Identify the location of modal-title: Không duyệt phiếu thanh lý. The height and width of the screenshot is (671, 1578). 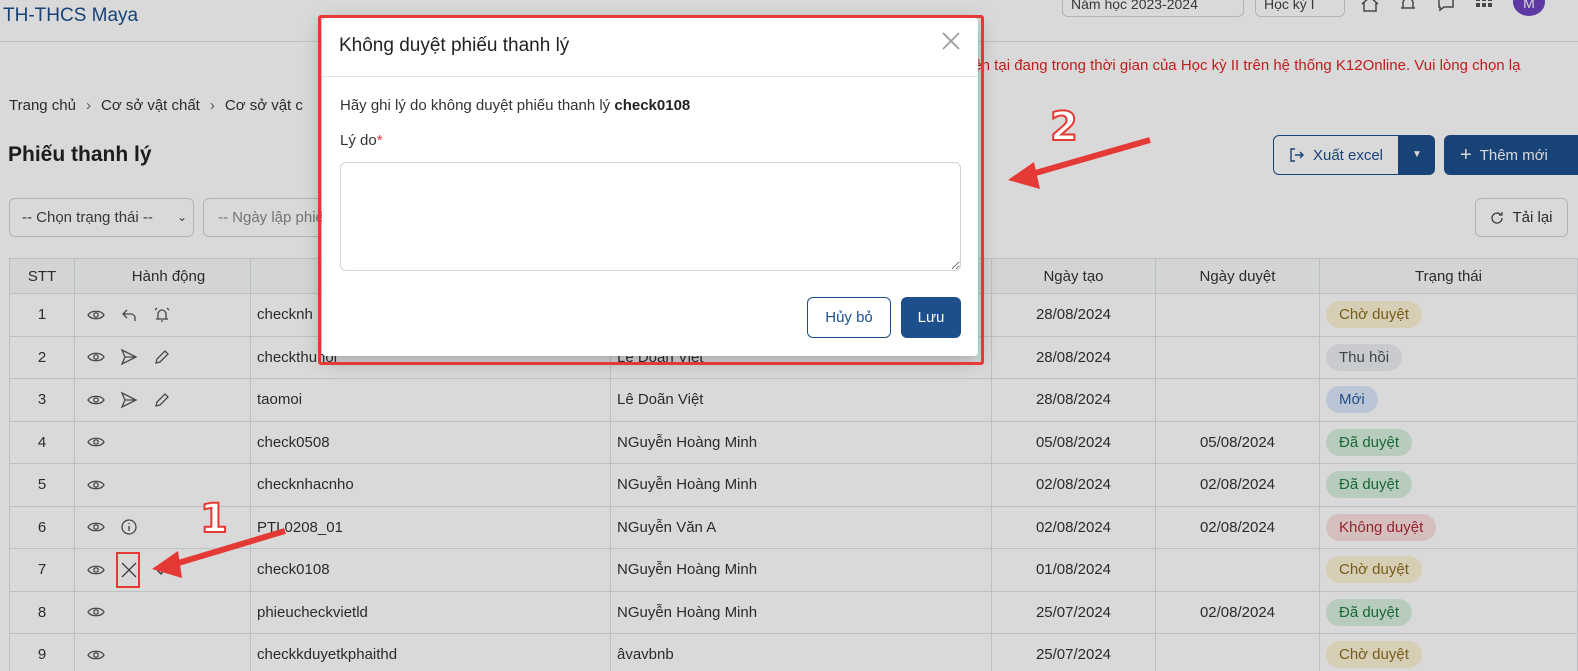
(454, 45).